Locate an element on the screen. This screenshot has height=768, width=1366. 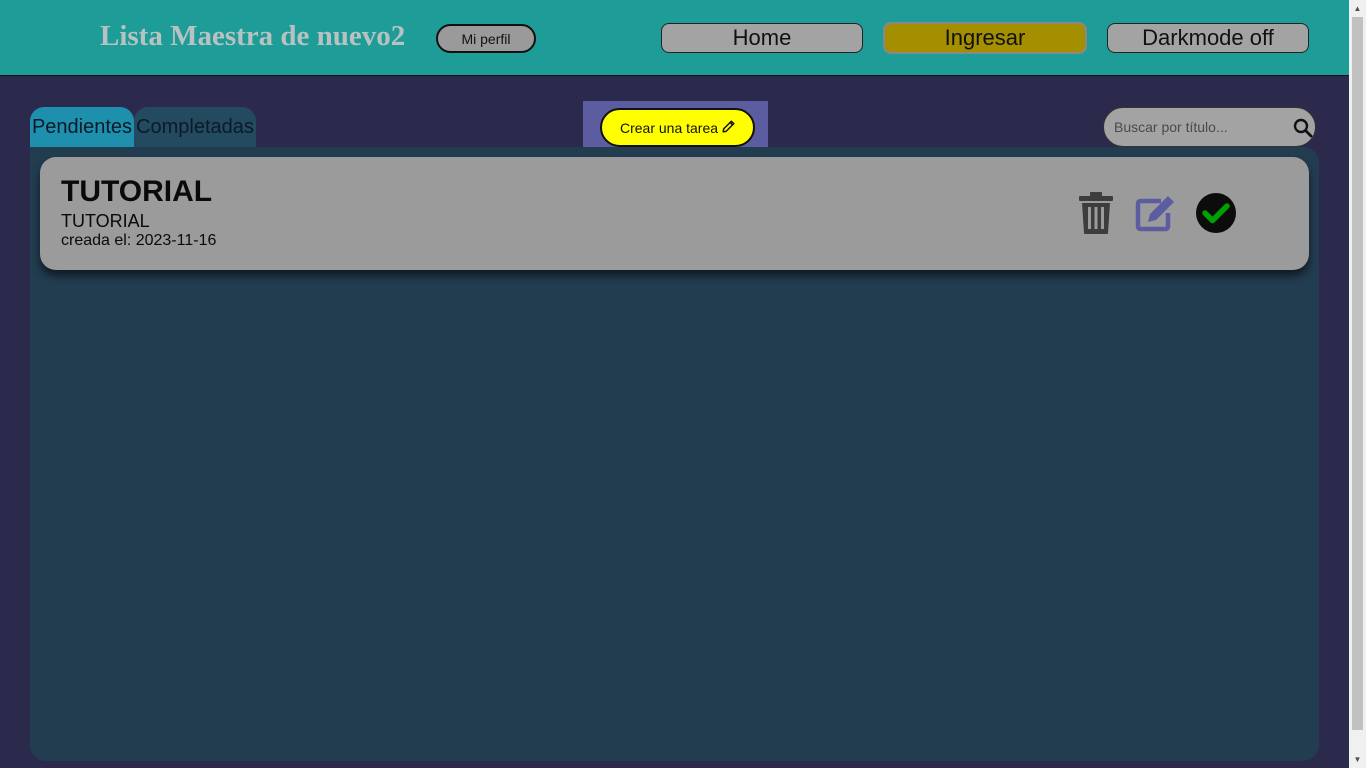
create-task-label: Crear una tarea is located at coordinates (669, 127).